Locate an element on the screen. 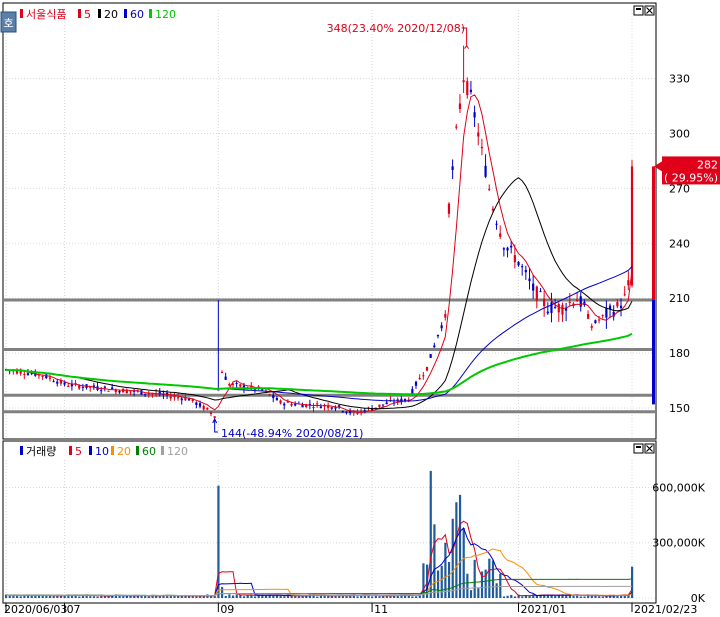 The image size is (720, 617). range-bar-down is located at coordinates (653, 352).